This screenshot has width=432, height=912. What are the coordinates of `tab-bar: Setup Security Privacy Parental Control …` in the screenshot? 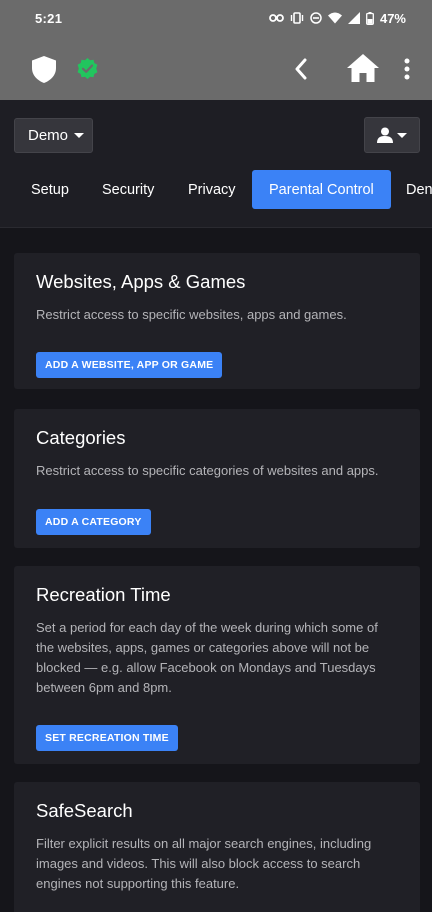 It's located at (216, 199).